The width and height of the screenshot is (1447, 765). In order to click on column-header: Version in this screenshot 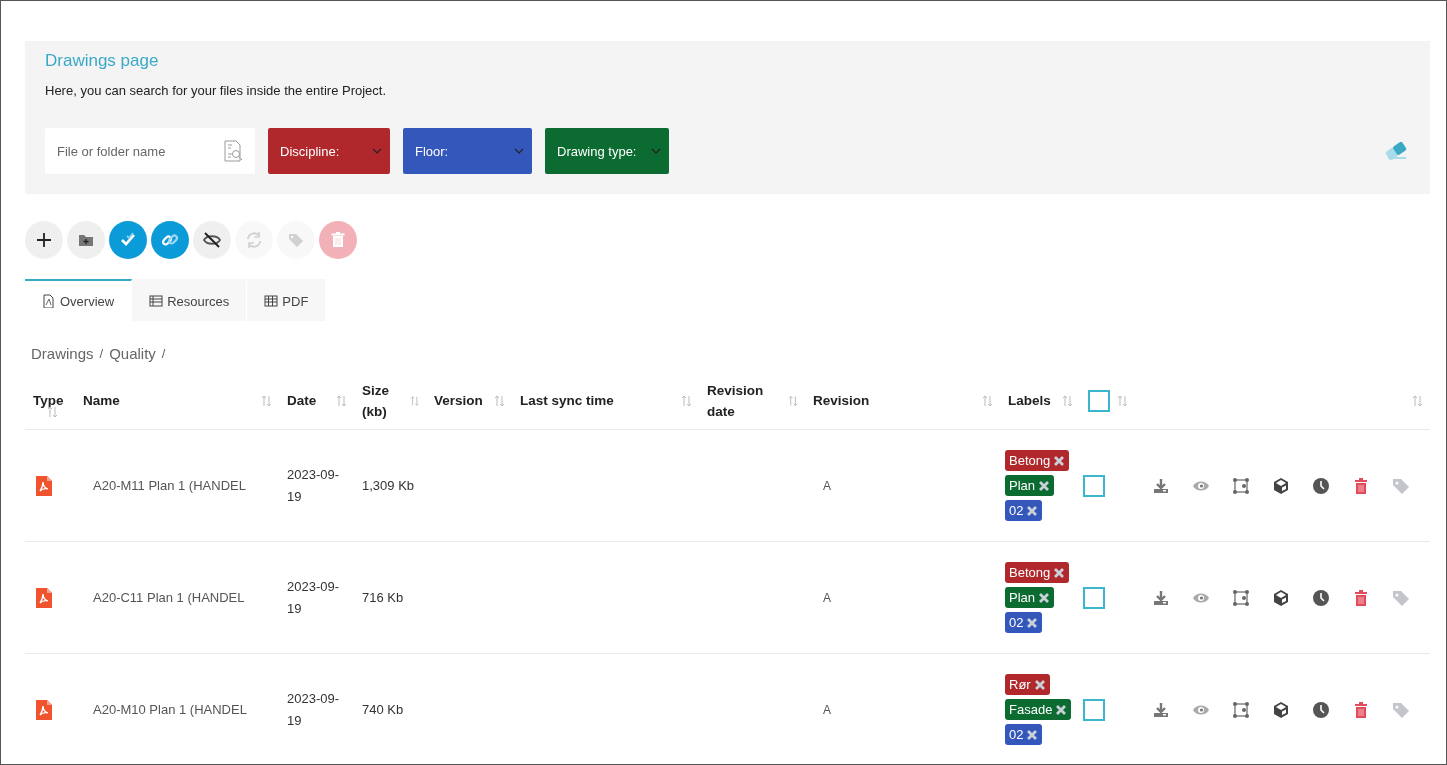, I will do `click(458, 401)`.